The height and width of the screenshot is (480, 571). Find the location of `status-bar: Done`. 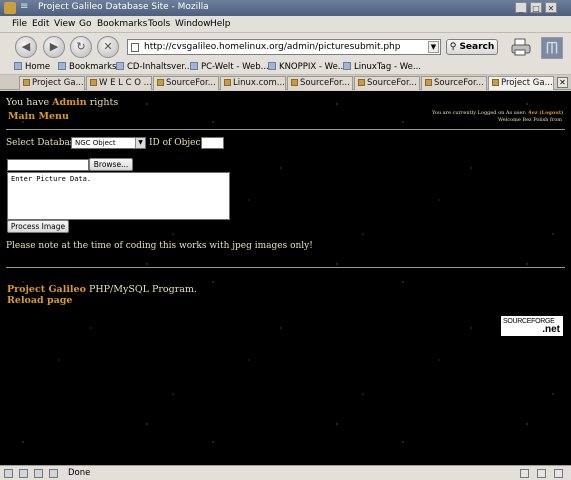

status-bar: Done is located at coordinates (285, 472).